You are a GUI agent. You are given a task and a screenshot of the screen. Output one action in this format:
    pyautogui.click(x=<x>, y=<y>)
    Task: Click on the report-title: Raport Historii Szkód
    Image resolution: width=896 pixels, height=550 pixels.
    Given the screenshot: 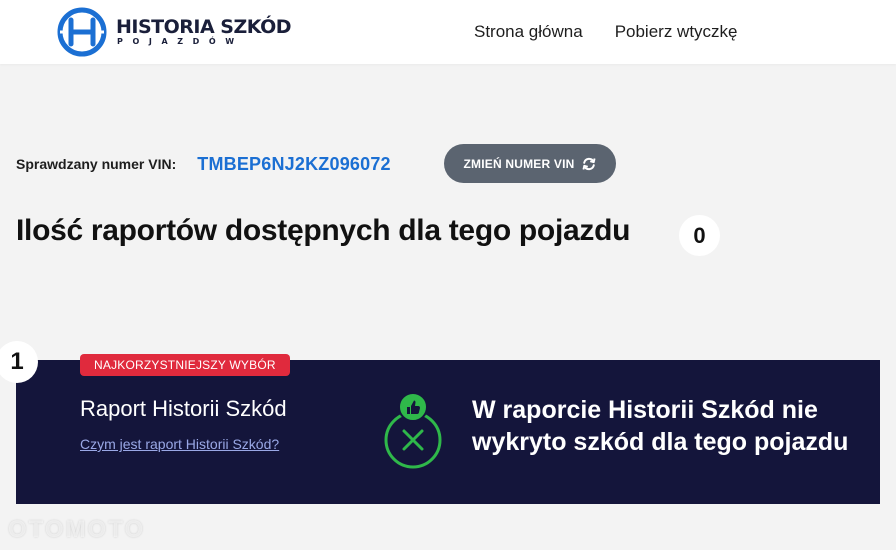 What is the action you would take?
    pyautogui.click(x=183, y=408)
    